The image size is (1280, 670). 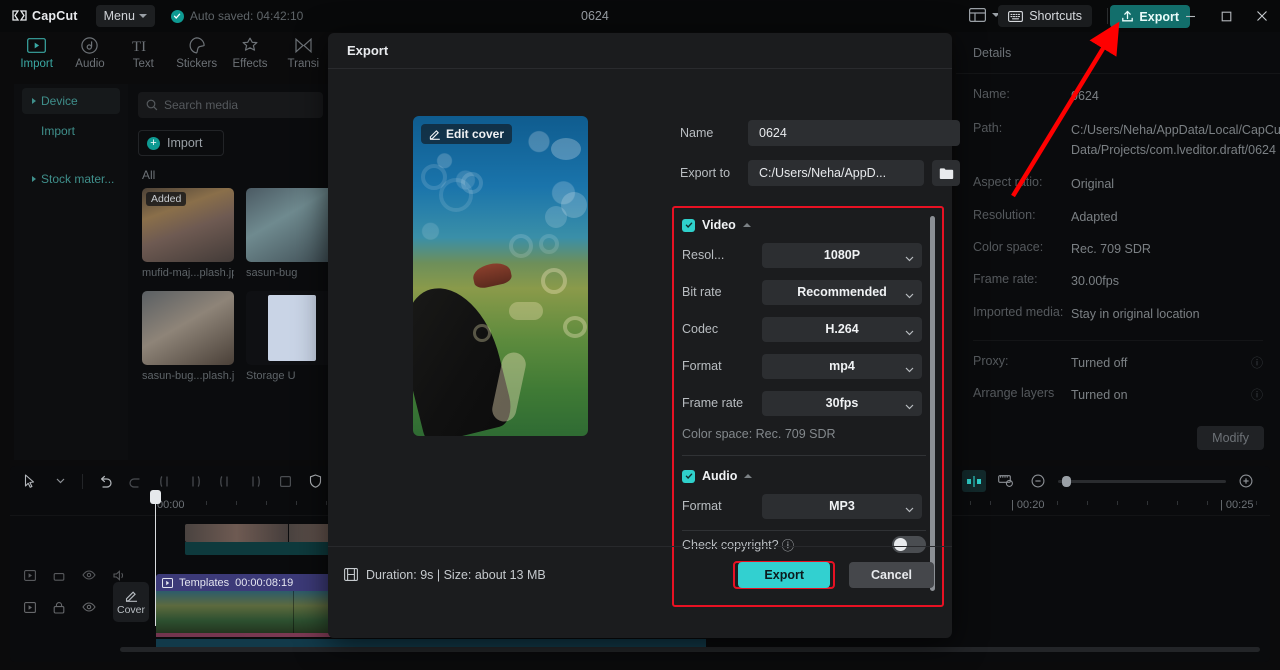 What do you see at coordinates (690, 649) in the screenshot?
I see `timeline-horizontal-scrollbar` at bounding box center [690, 649].